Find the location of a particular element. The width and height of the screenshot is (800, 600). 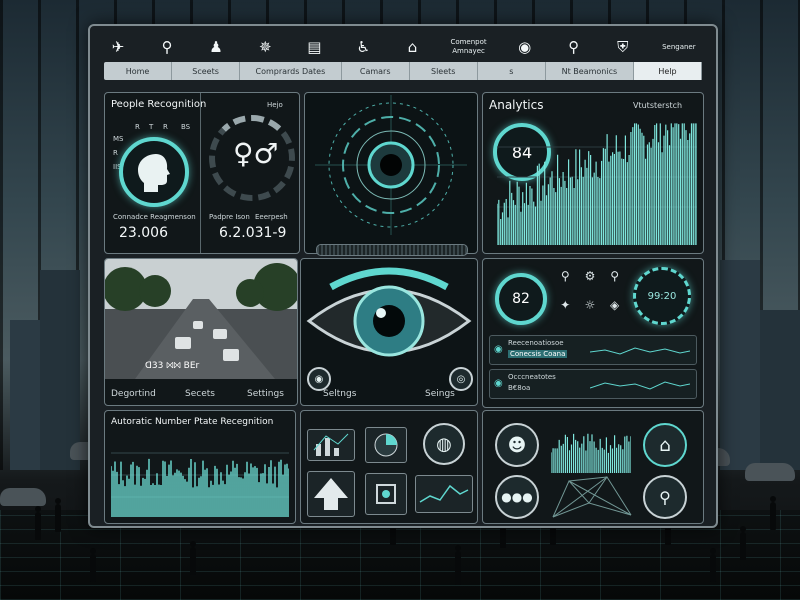

plate-overlay: ꓷ33 ⨝⨝ BEr is located at coordinates (172, 366).